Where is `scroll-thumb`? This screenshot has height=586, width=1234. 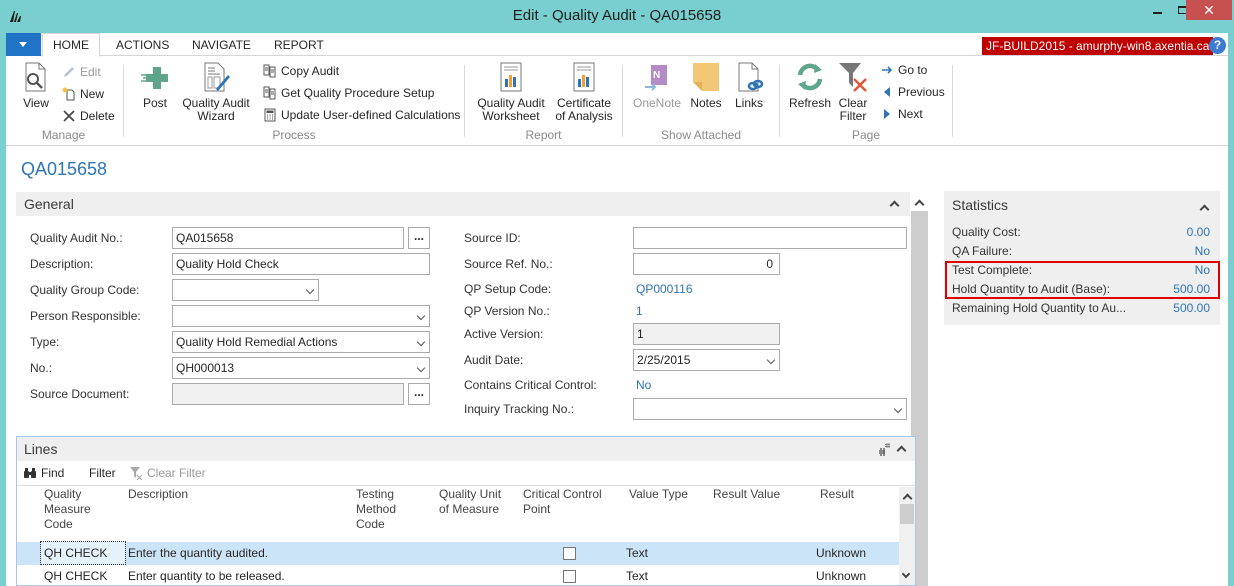
scroll-thumb is located at coordinates (907, 514).